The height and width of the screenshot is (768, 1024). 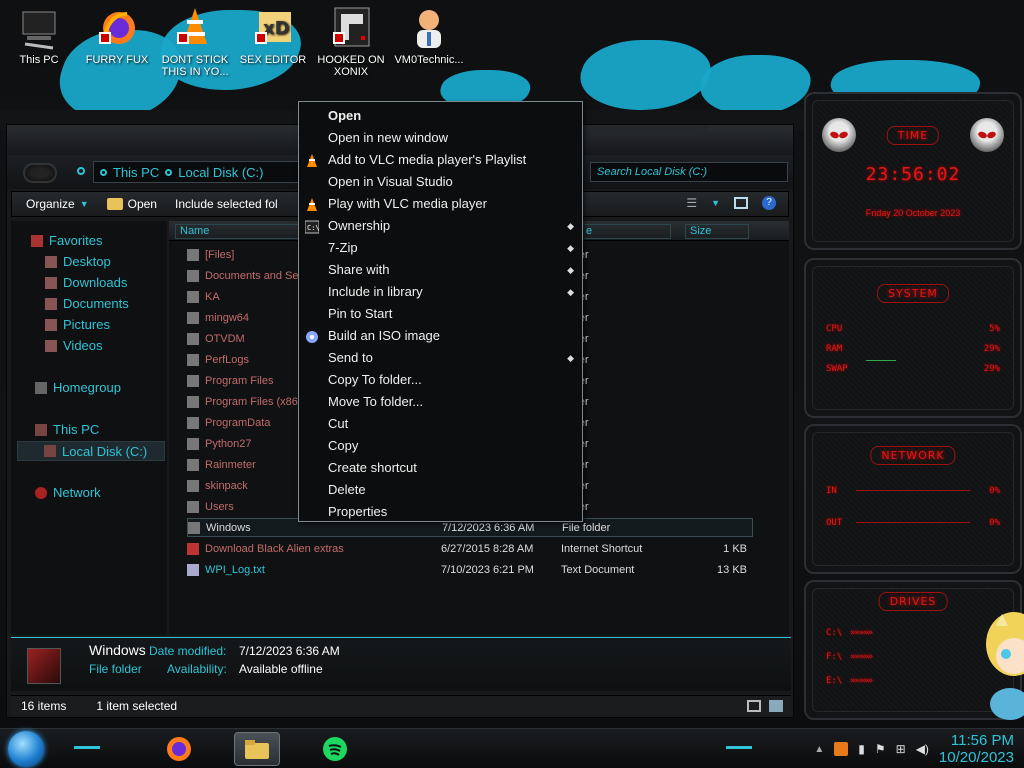 I want to click on xd-editor-icon: xD, so click(x=273, y=28).